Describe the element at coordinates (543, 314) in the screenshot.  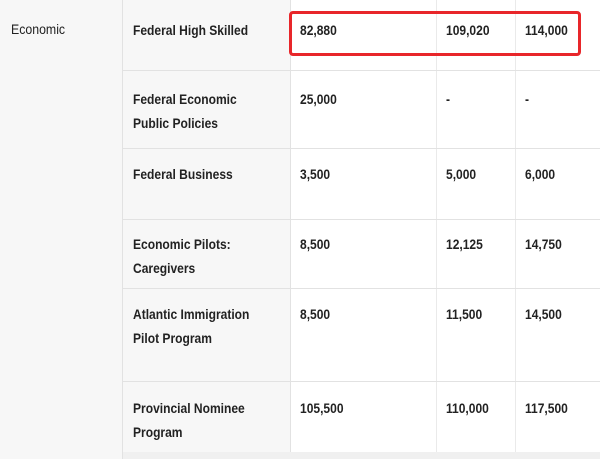
I see `value-cell: 14,500` at that location.